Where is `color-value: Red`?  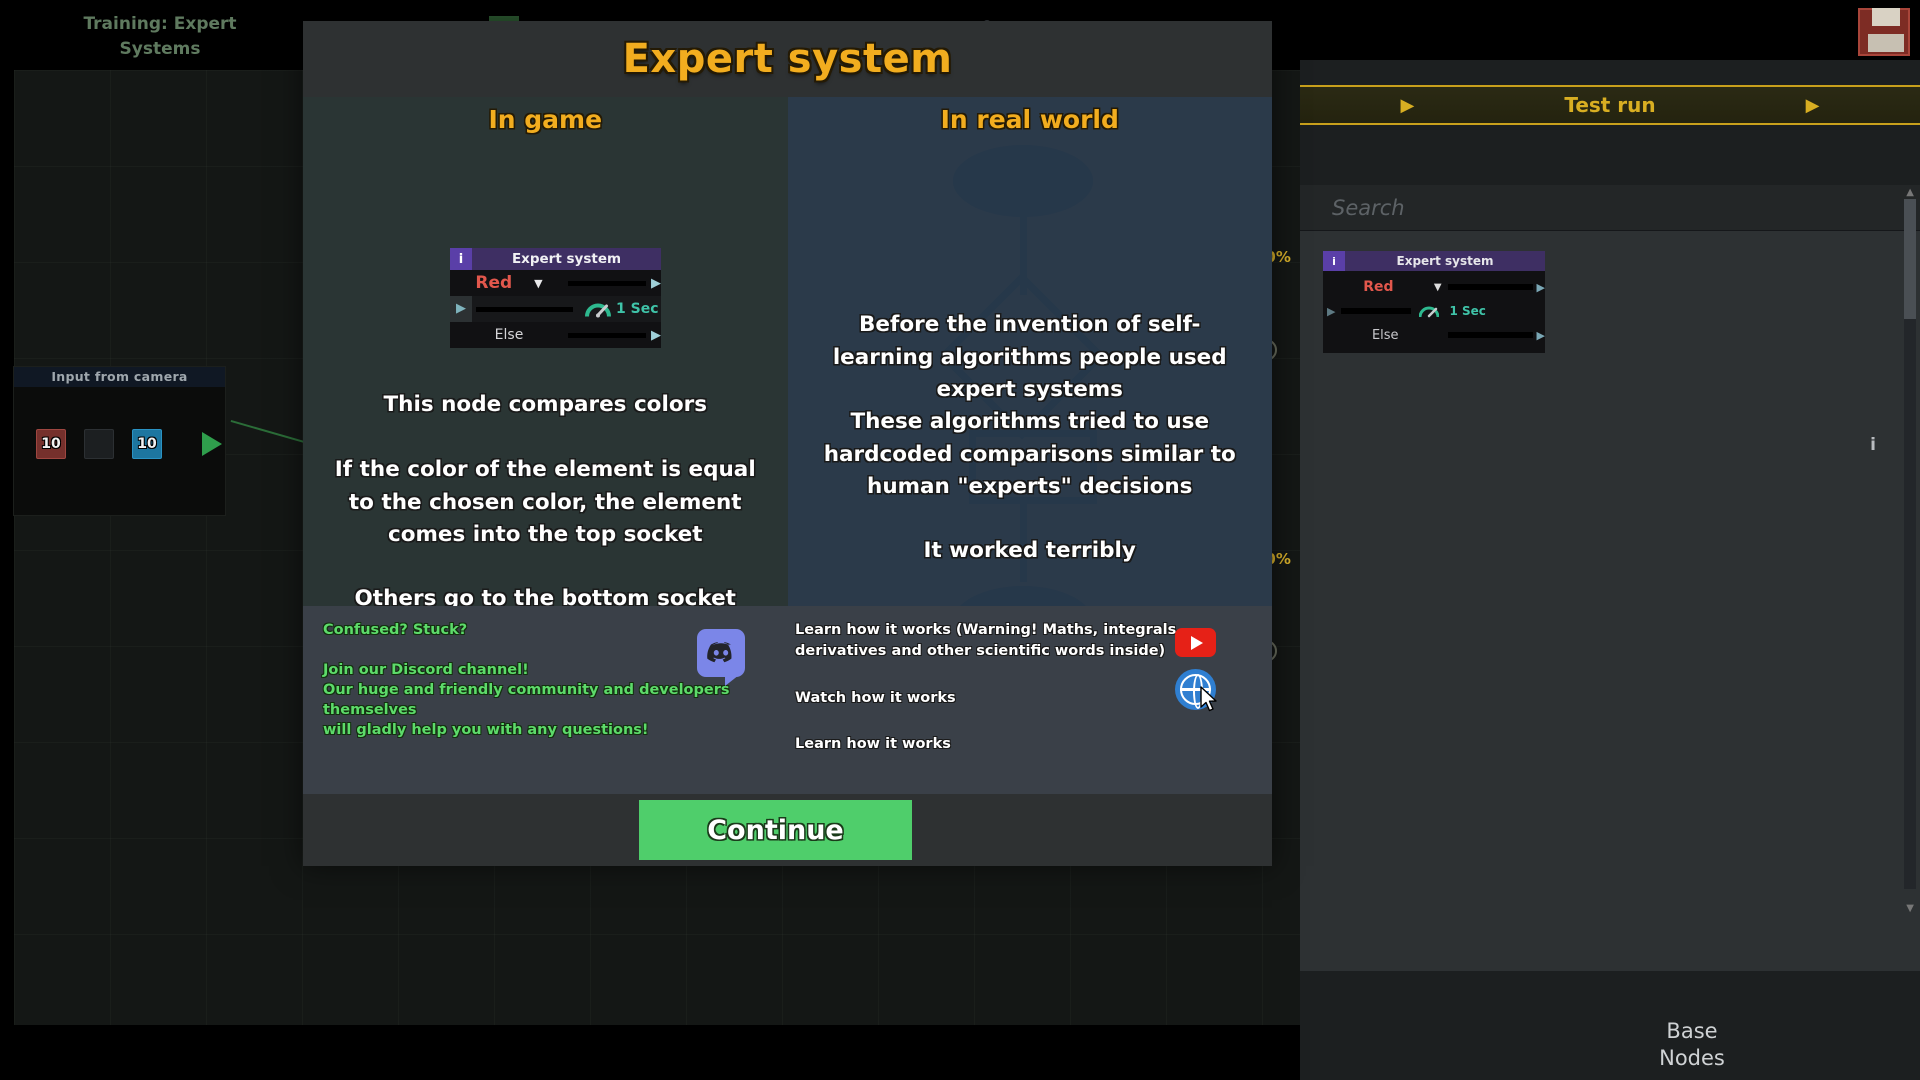
color-value: Red is located at coordinates (494, 283).